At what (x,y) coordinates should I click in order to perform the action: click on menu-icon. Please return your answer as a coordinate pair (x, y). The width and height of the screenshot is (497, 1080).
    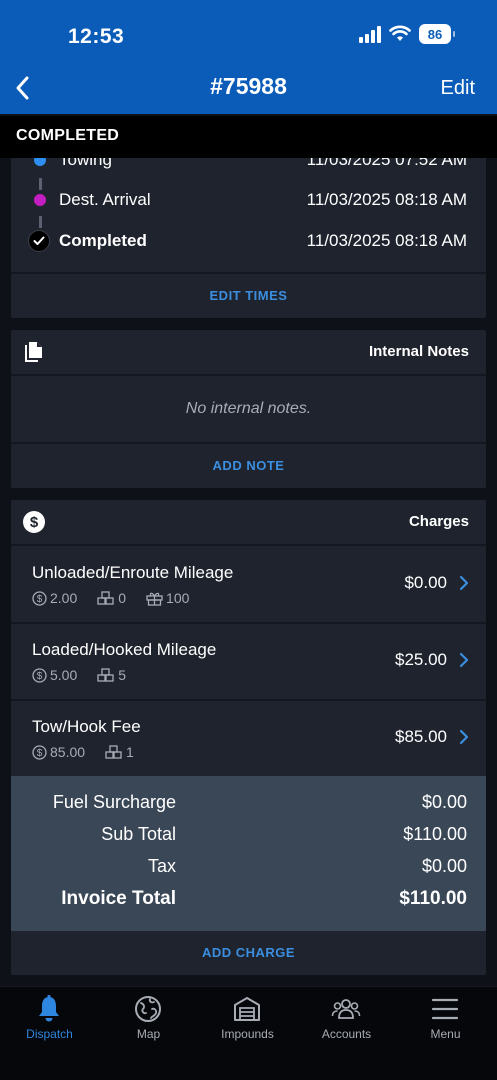
    Looking at the image, I should click on (445, 1009).